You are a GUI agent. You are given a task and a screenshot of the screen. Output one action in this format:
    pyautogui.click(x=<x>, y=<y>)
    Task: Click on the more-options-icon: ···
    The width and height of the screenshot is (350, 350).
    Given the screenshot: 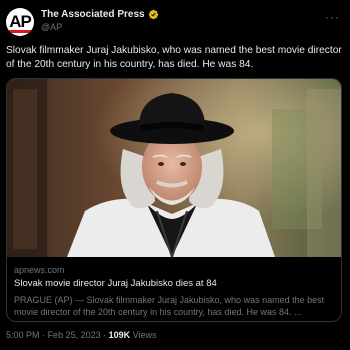 What is the action you would take?
    pyautogui.click(x=332, y=17)
    